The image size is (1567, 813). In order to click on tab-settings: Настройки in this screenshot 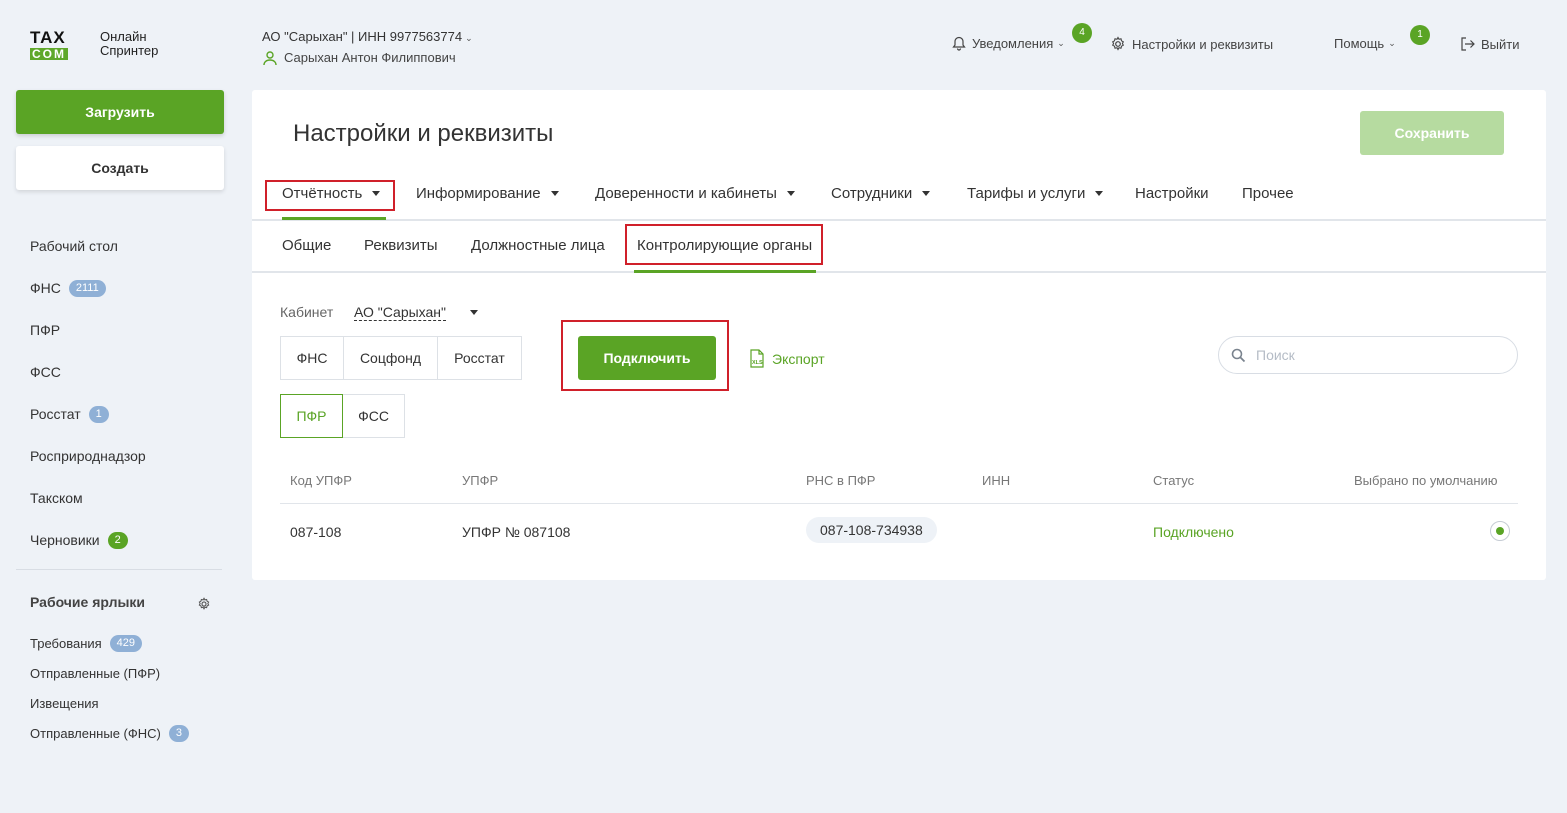, I will do `click(1172, 193)`.